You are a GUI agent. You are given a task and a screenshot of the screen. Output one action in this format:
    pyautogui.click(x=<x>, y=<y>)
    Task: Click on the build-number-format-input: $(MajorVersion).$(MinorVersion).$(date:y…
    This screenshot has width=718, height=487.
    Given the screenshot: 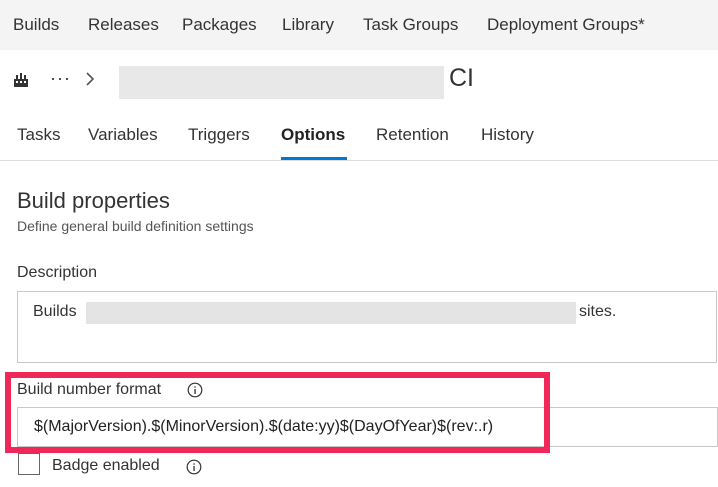 What is the action you would take?
    pyautogui.click(x=367, y=427)
    